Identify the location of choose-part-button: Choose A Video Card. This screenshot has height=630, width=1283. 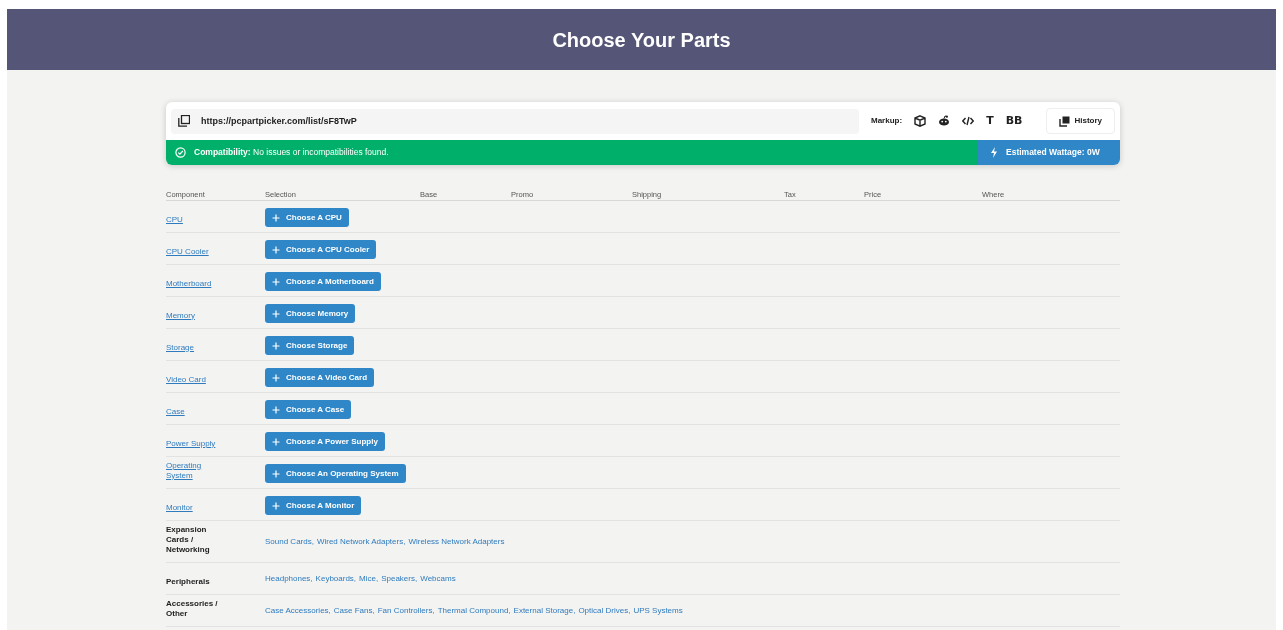
(320, 377).